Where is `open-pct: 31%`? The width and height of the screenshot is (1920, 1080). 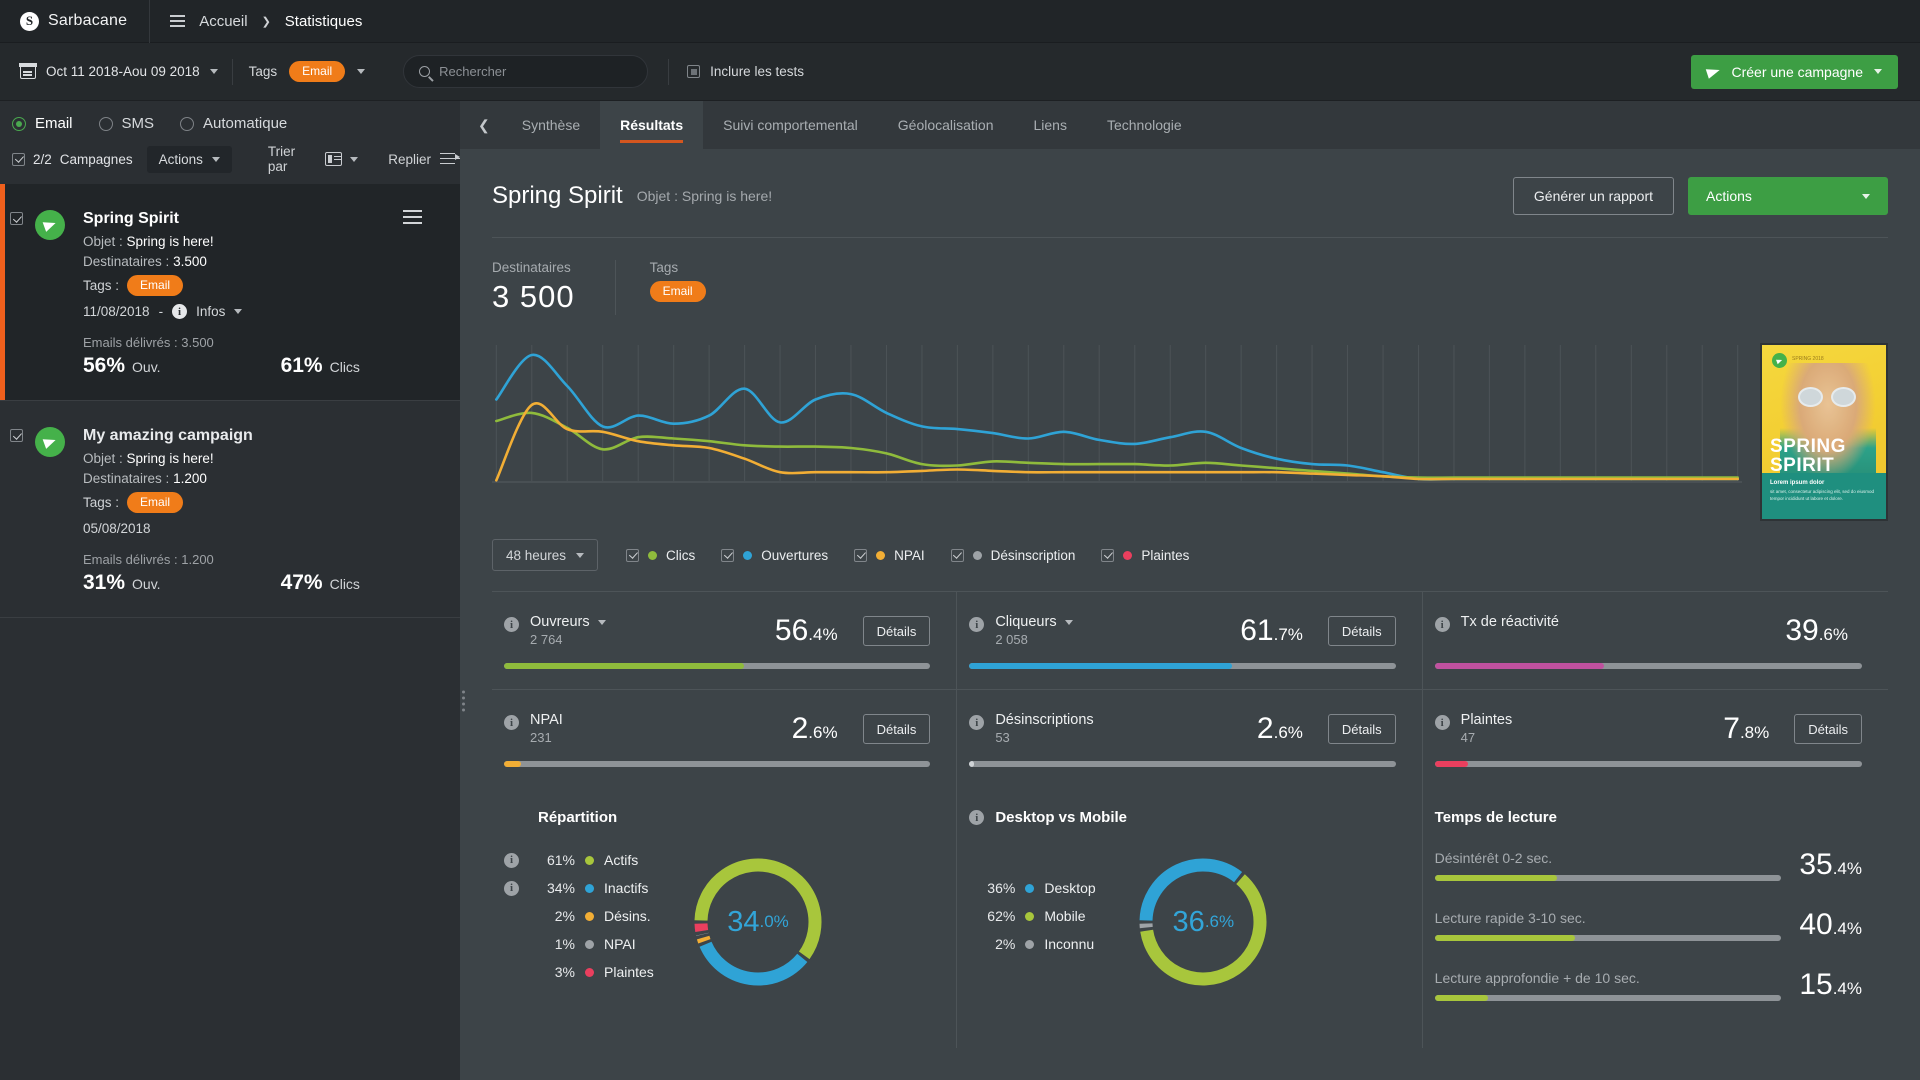 open-pct: 31% is located at coordinates (104, 582).